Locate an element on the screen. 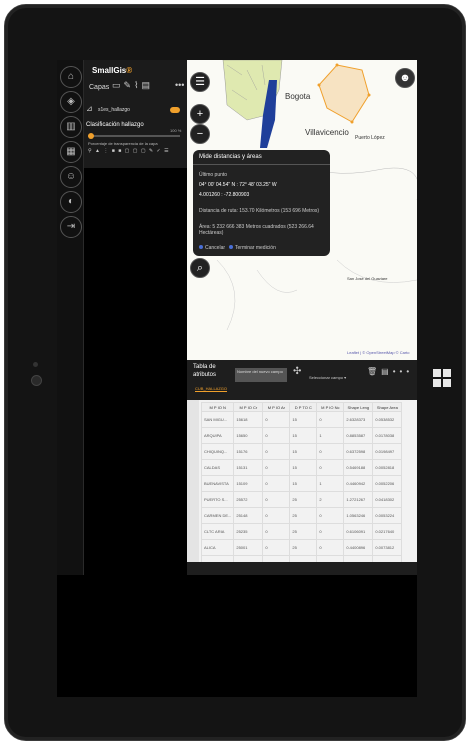 The image size is (470, 743). table-cell: 0.0418302 is located at coordinates (387, 499).